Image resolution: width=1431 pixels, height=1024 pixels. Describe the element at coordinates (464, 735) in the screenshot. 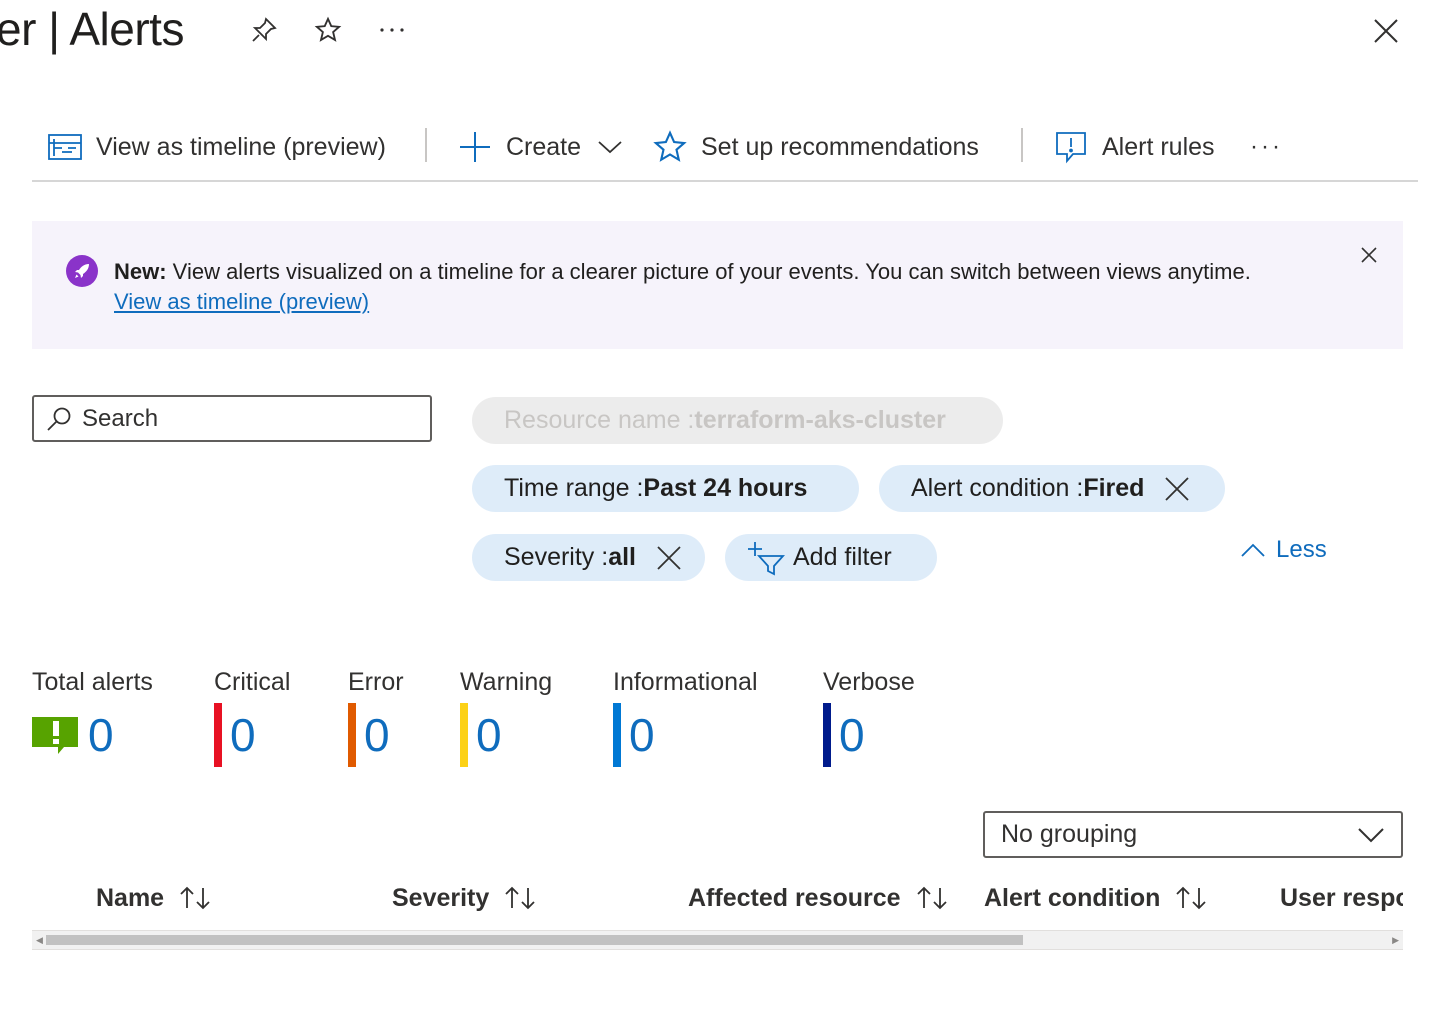

I see `warning-severity-bar` at that location.